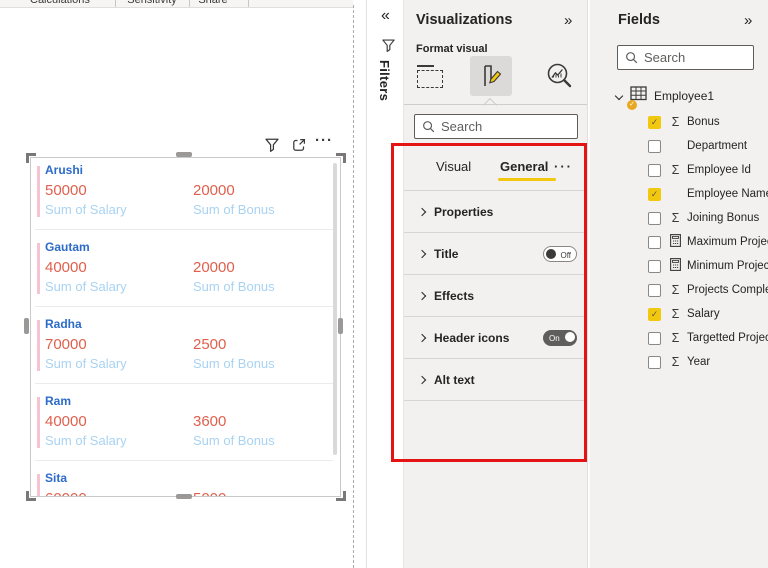 Image resolution: width=768 pixels, height=568 pixels. Describe the element at coordinates (64, 170) in the screenshot. I see `employee-name: Arushi` at that location.